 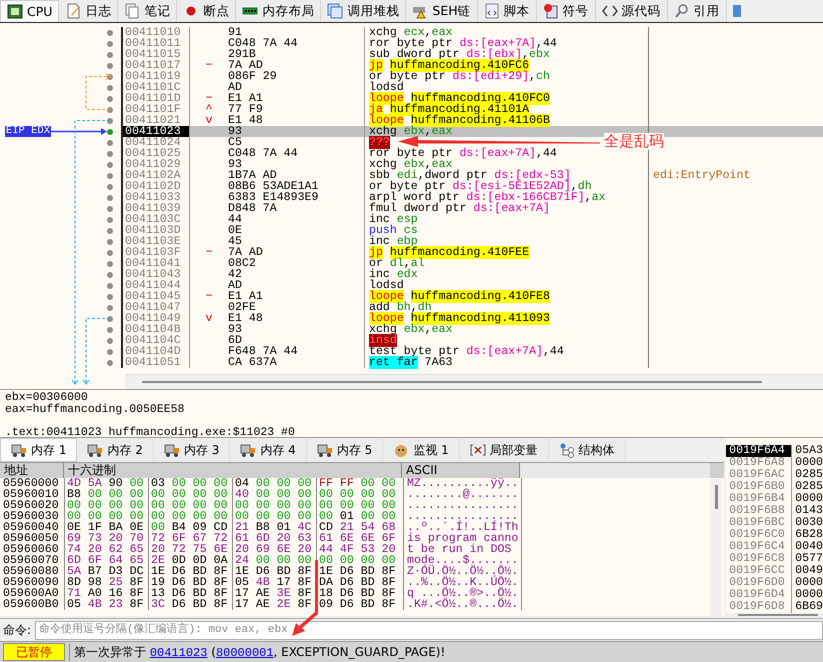 I want to click on hex-group: 40 00 00 00, so click(x=275, y=494).